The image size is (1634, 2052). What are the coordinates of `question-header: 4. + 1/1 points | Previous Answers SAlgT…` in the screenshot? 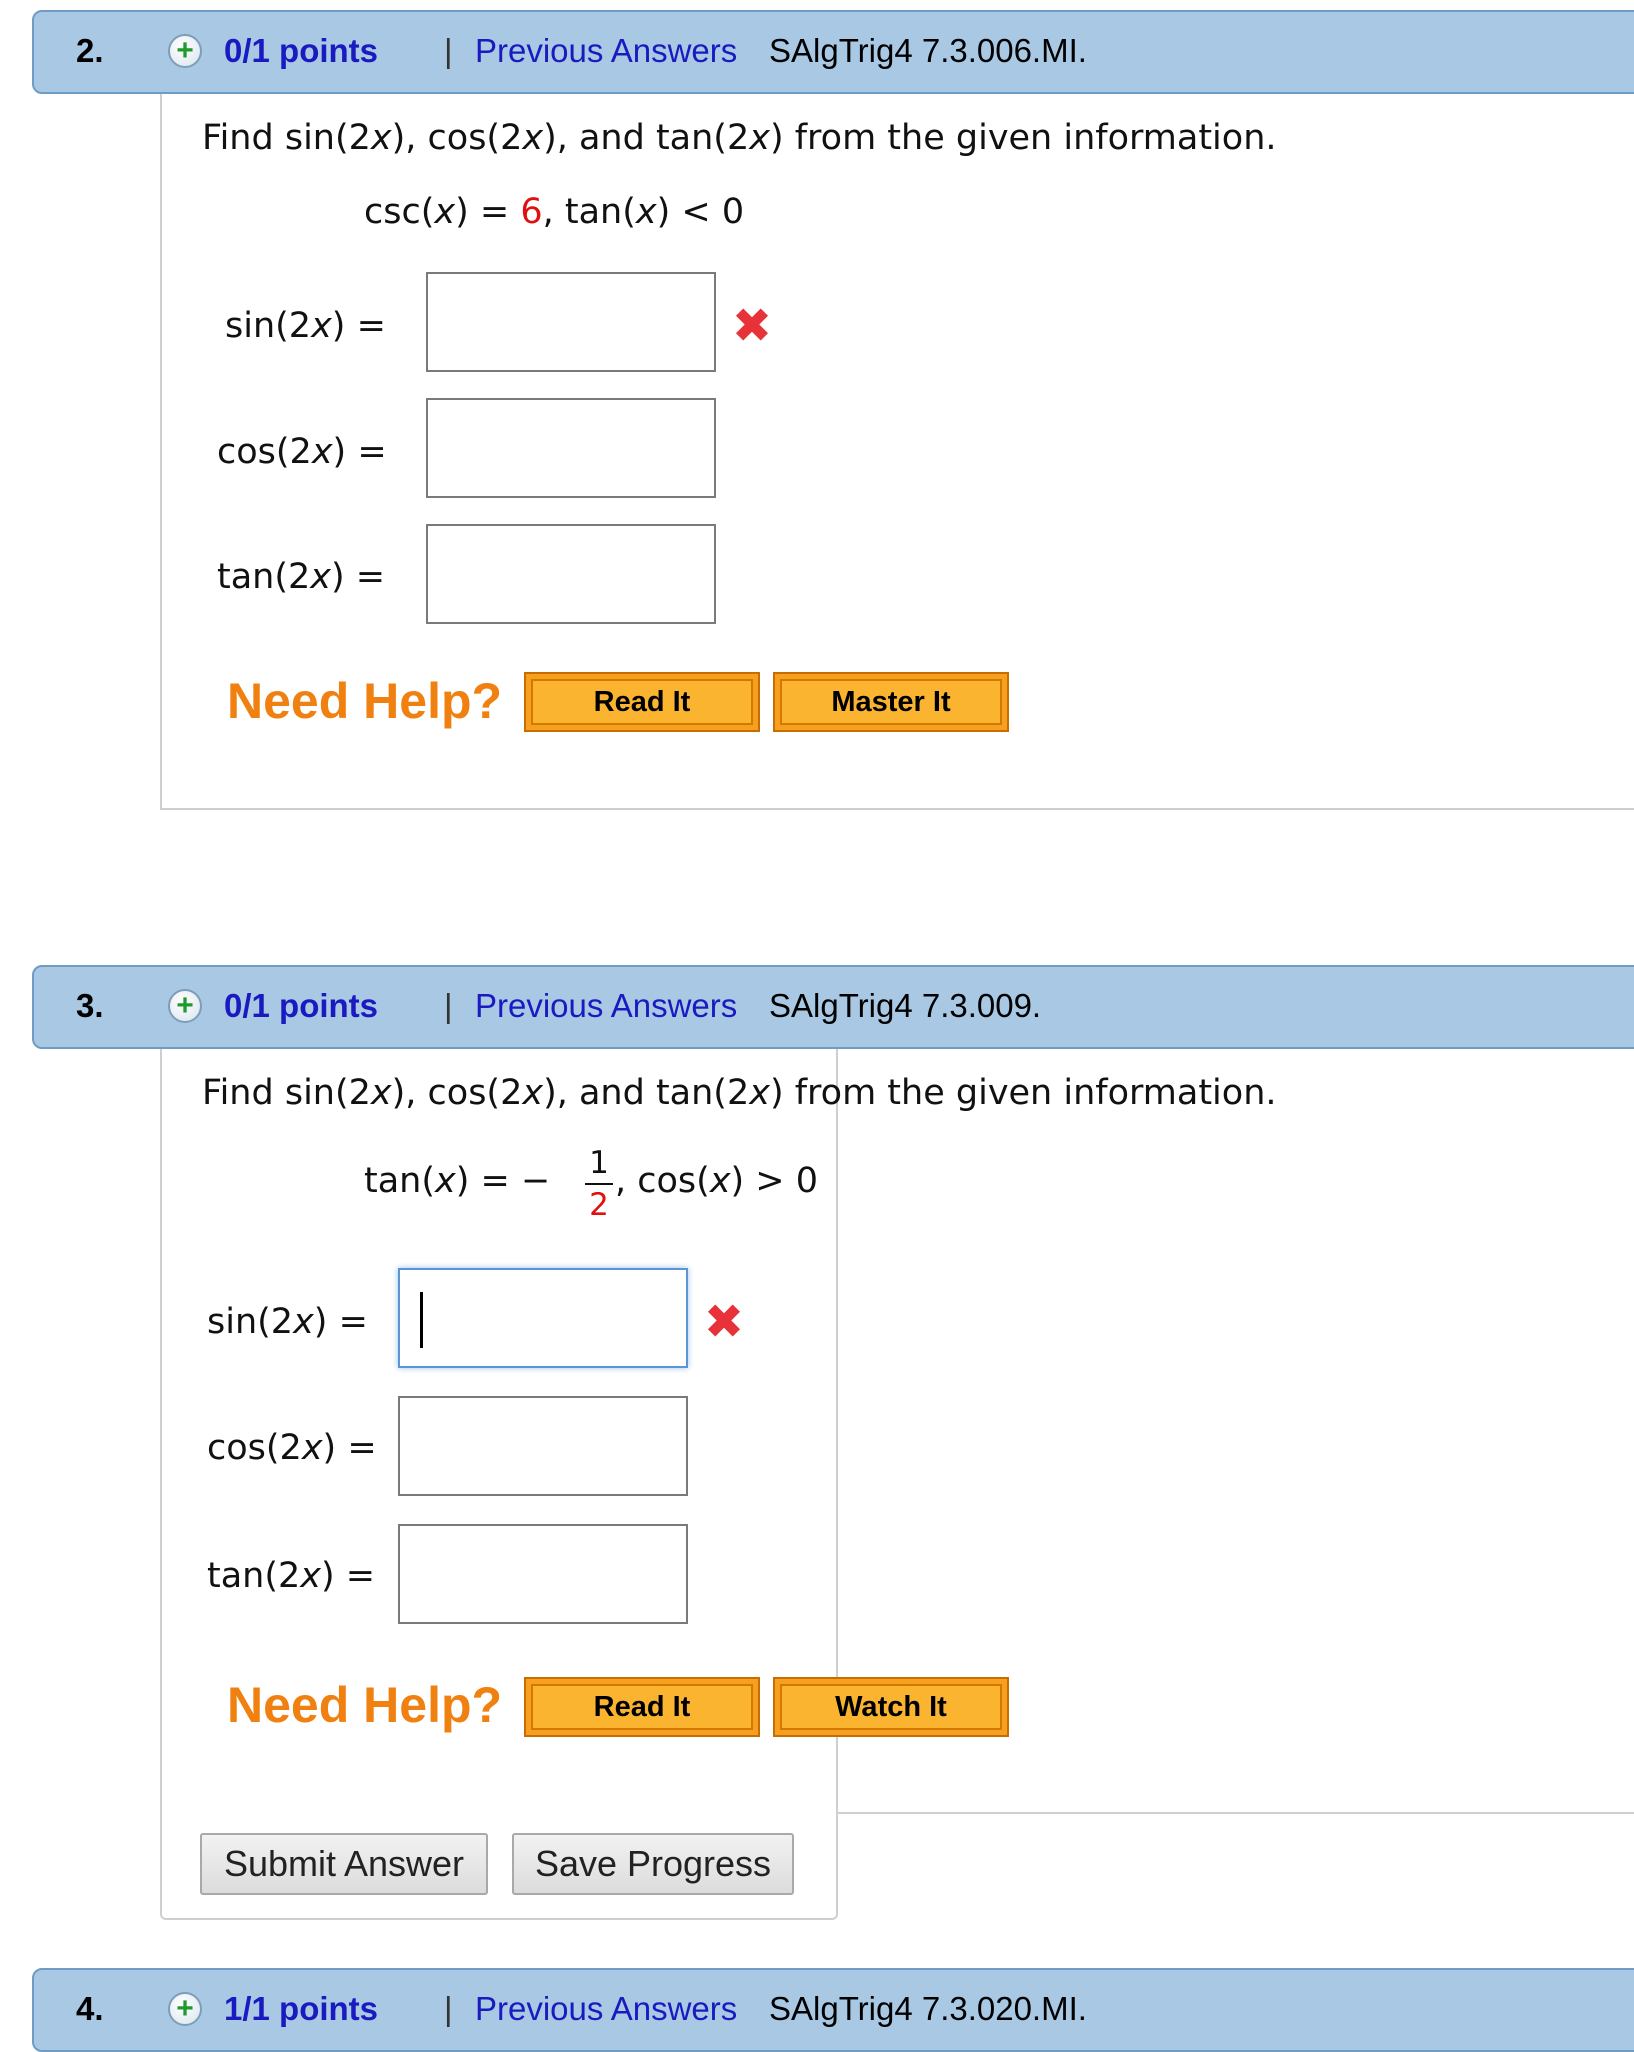 It's located at (833, 2010).